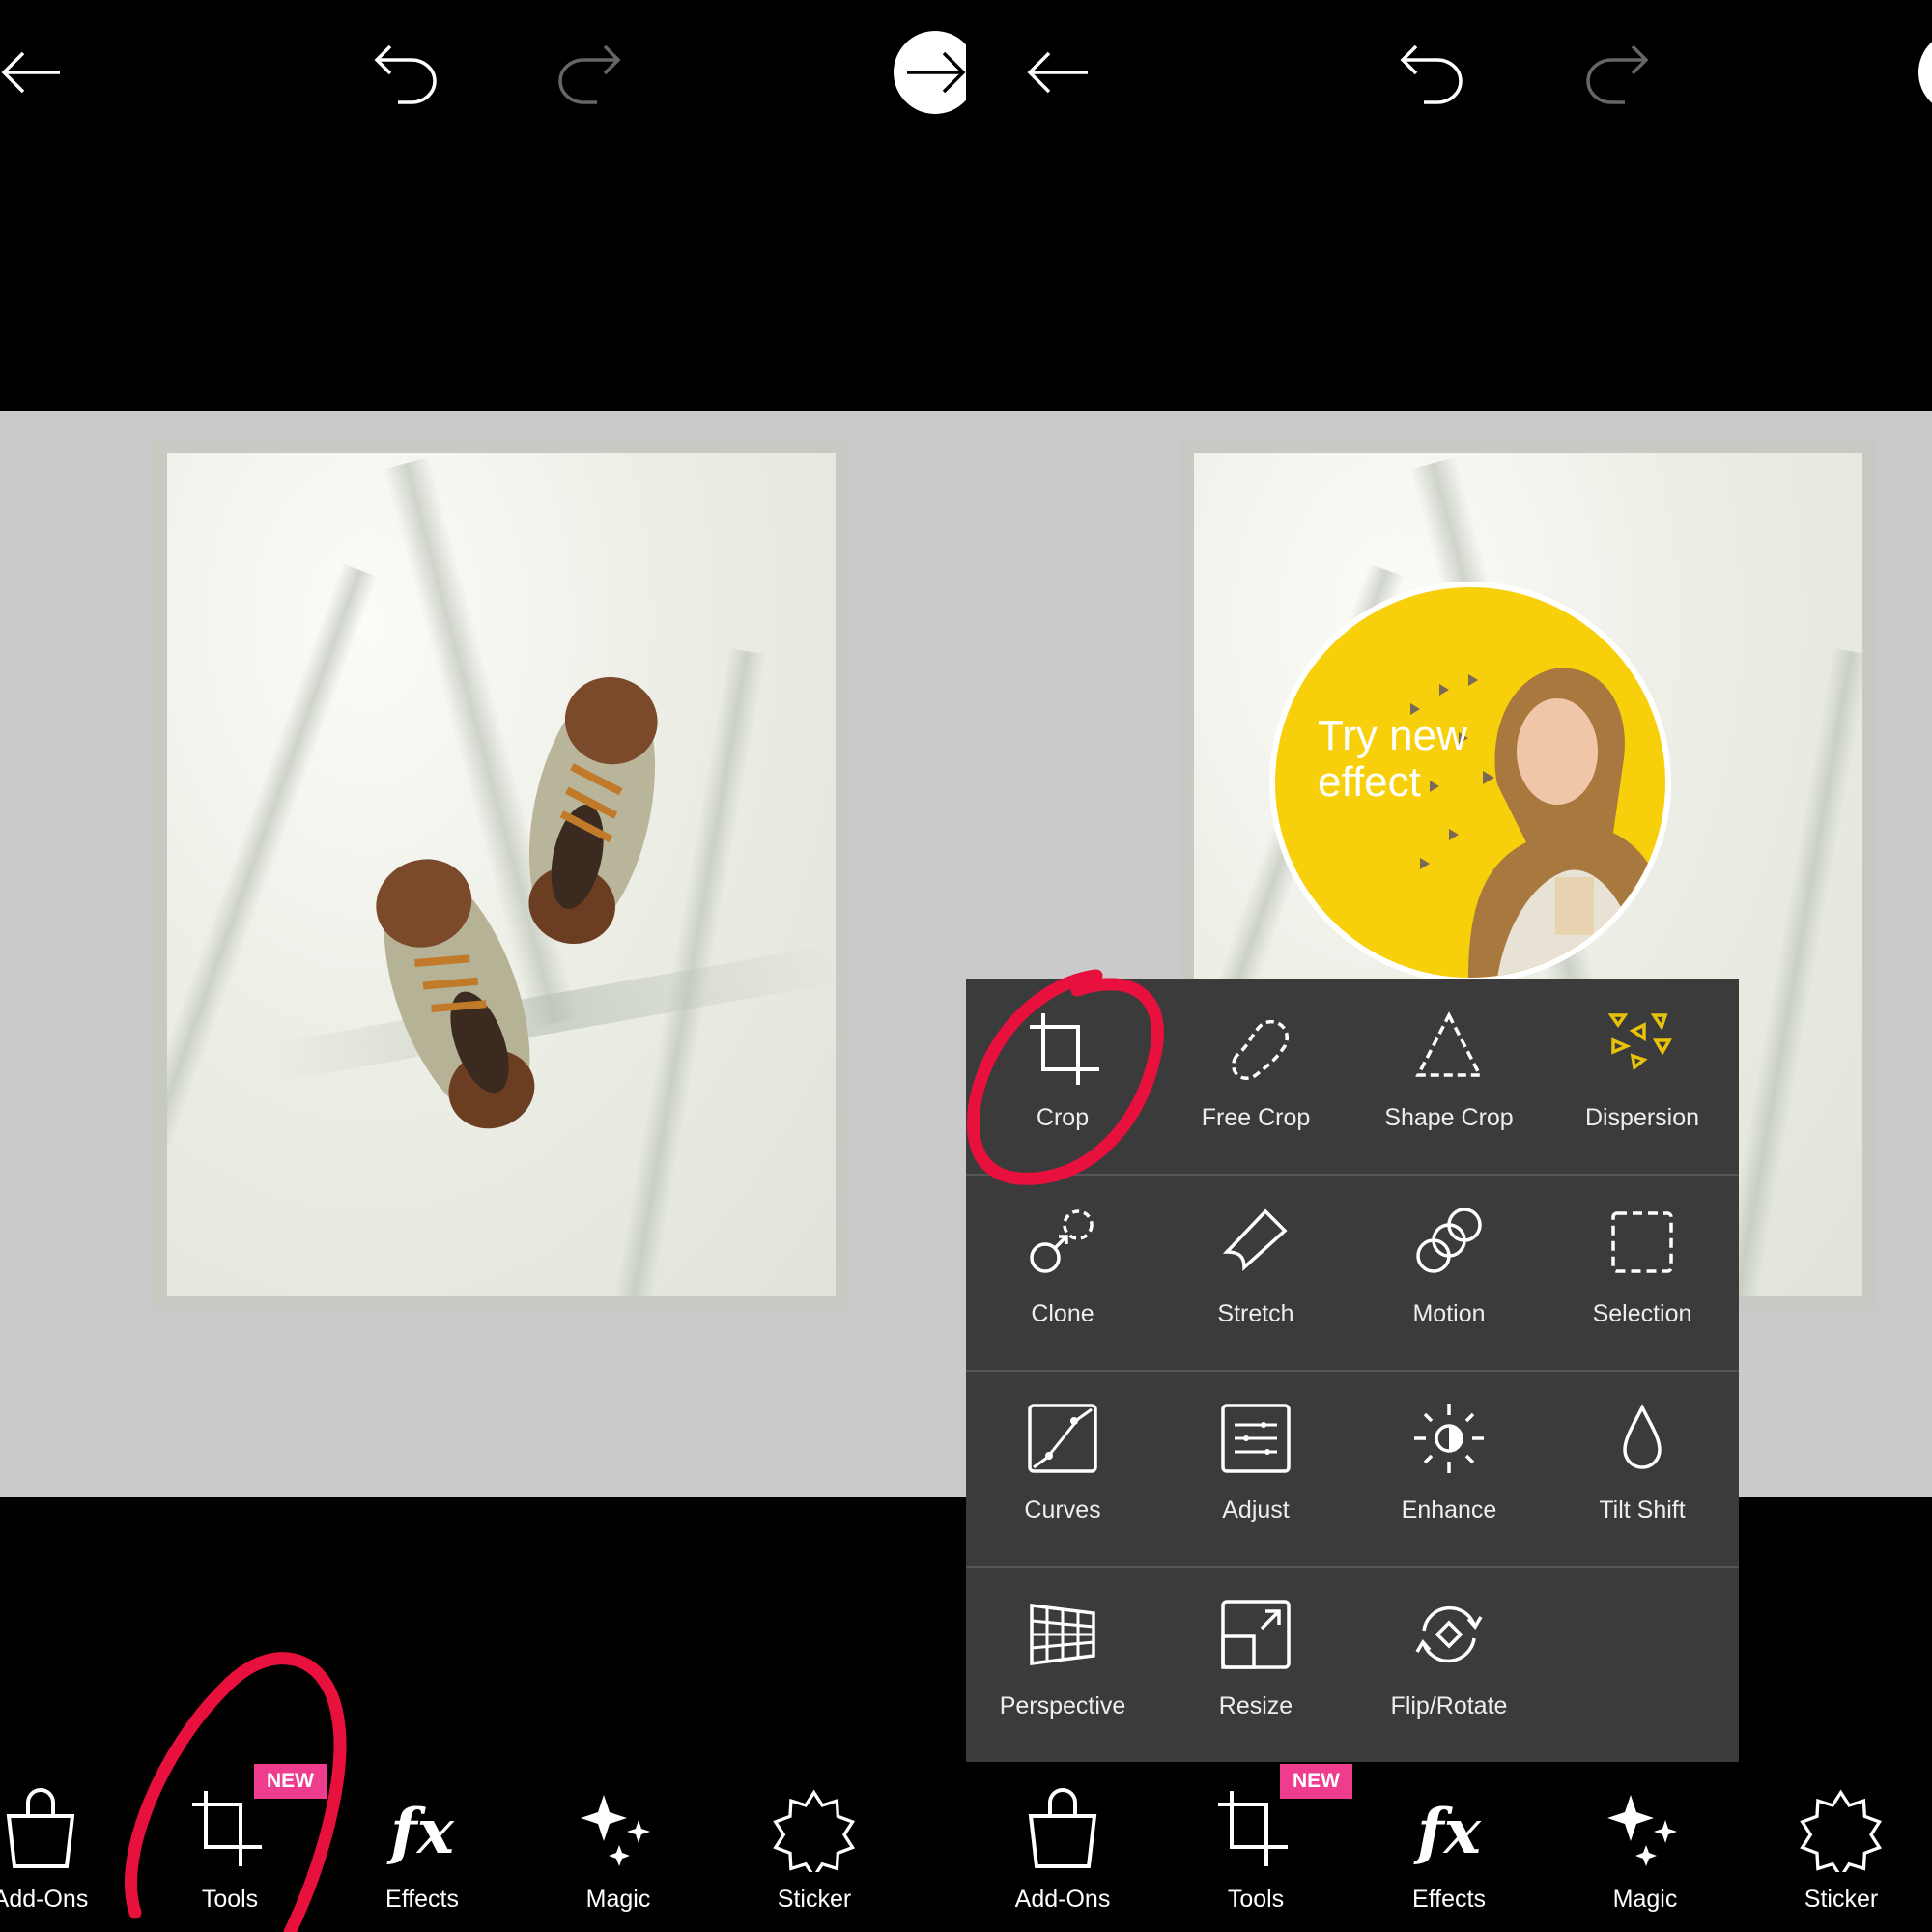 Image resolution: width=1932 pixels, height=1932 pixels. Describe the element at coordinates (1449, 1313) in the screenshot. I see `tool-label: Motion` at that location.